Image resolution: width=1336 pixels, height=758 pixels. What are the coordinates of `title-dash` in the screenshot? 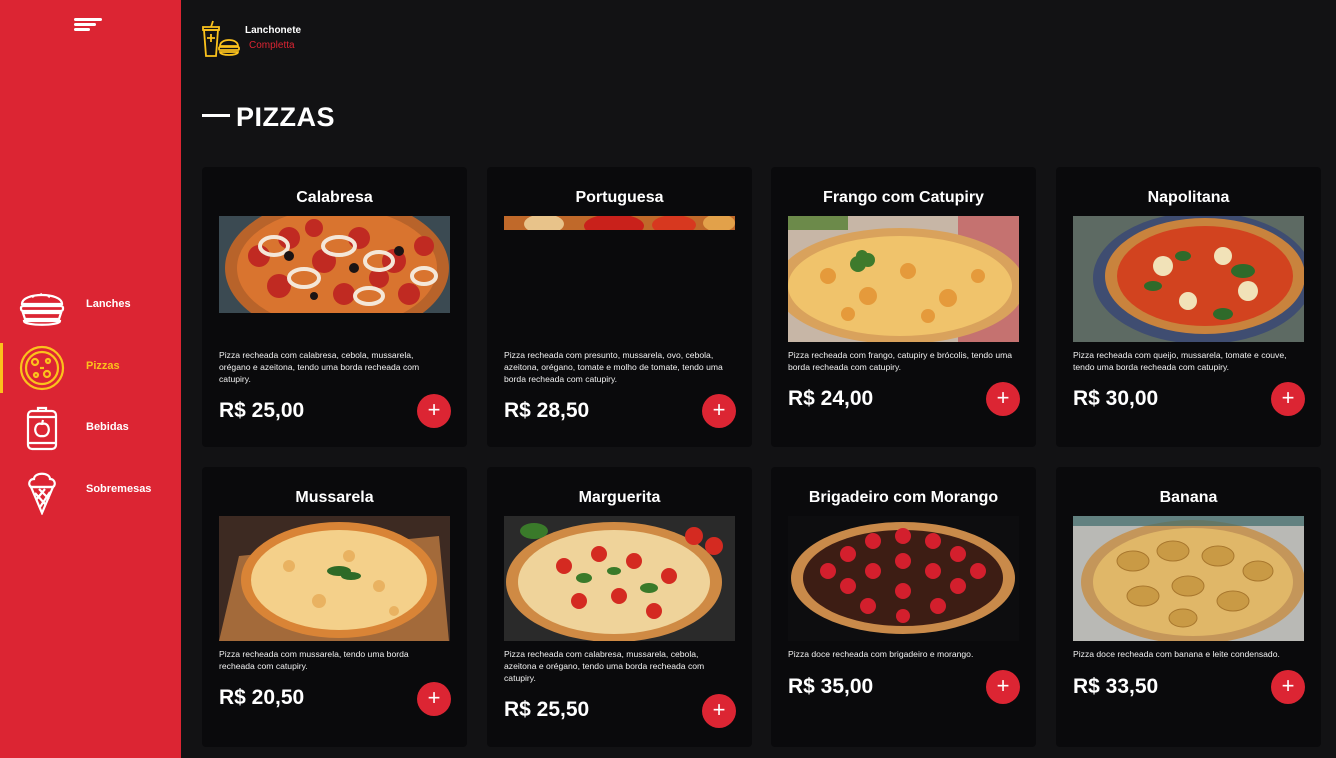 It's located at (216, 116).